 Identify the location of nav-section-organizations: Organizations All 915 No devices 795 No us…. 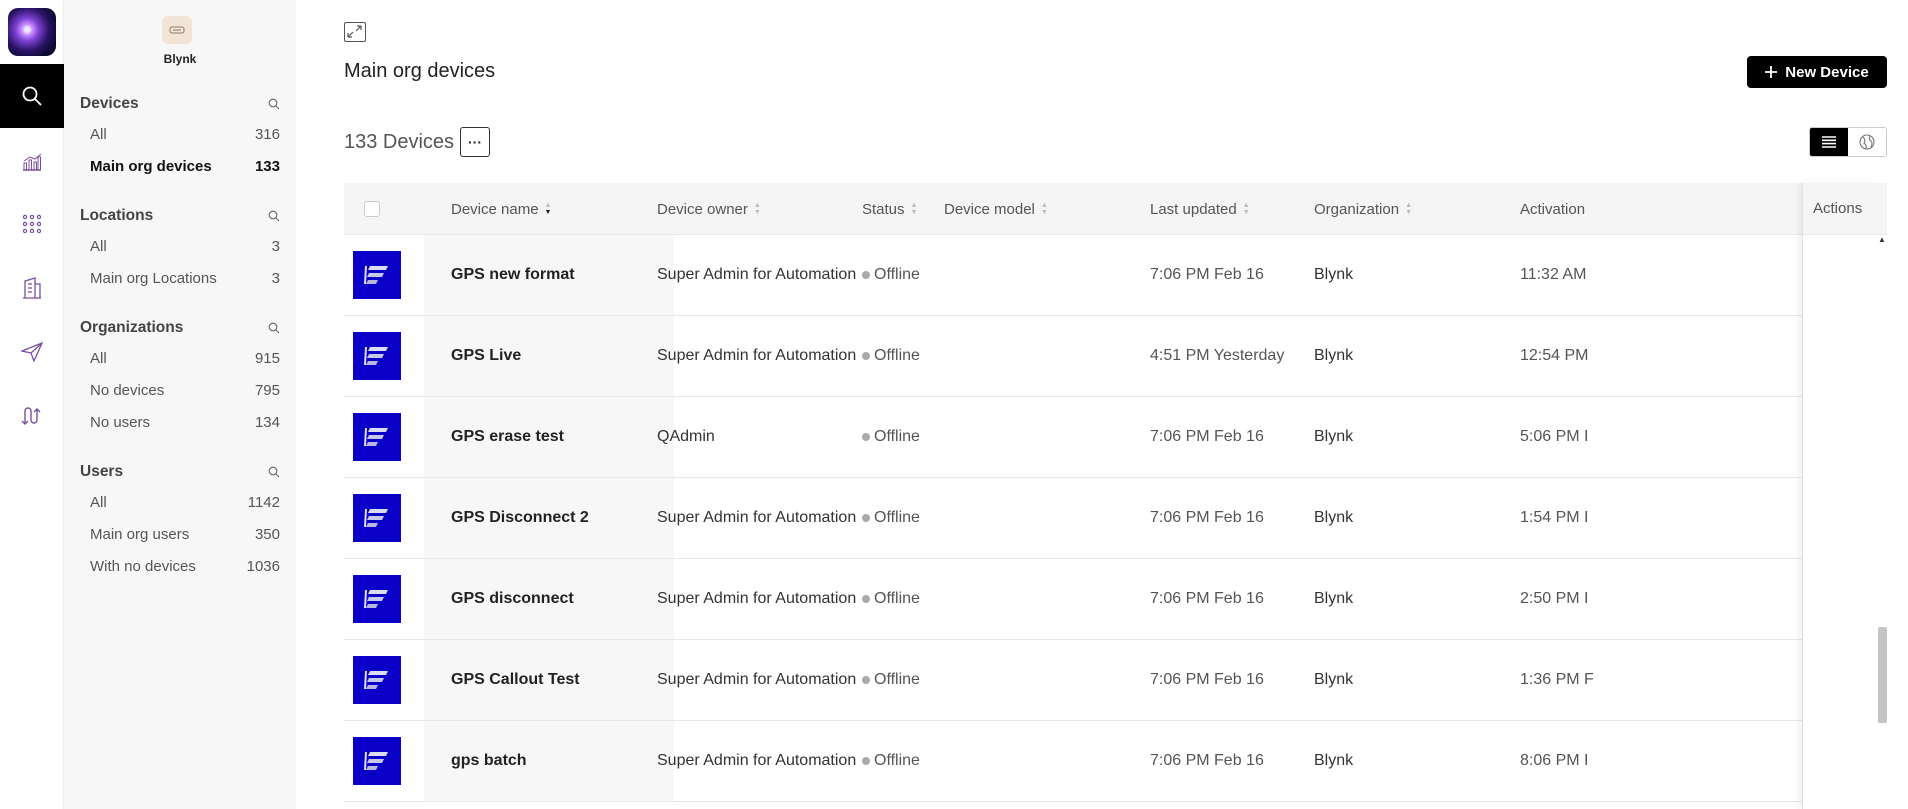
(180, 376).